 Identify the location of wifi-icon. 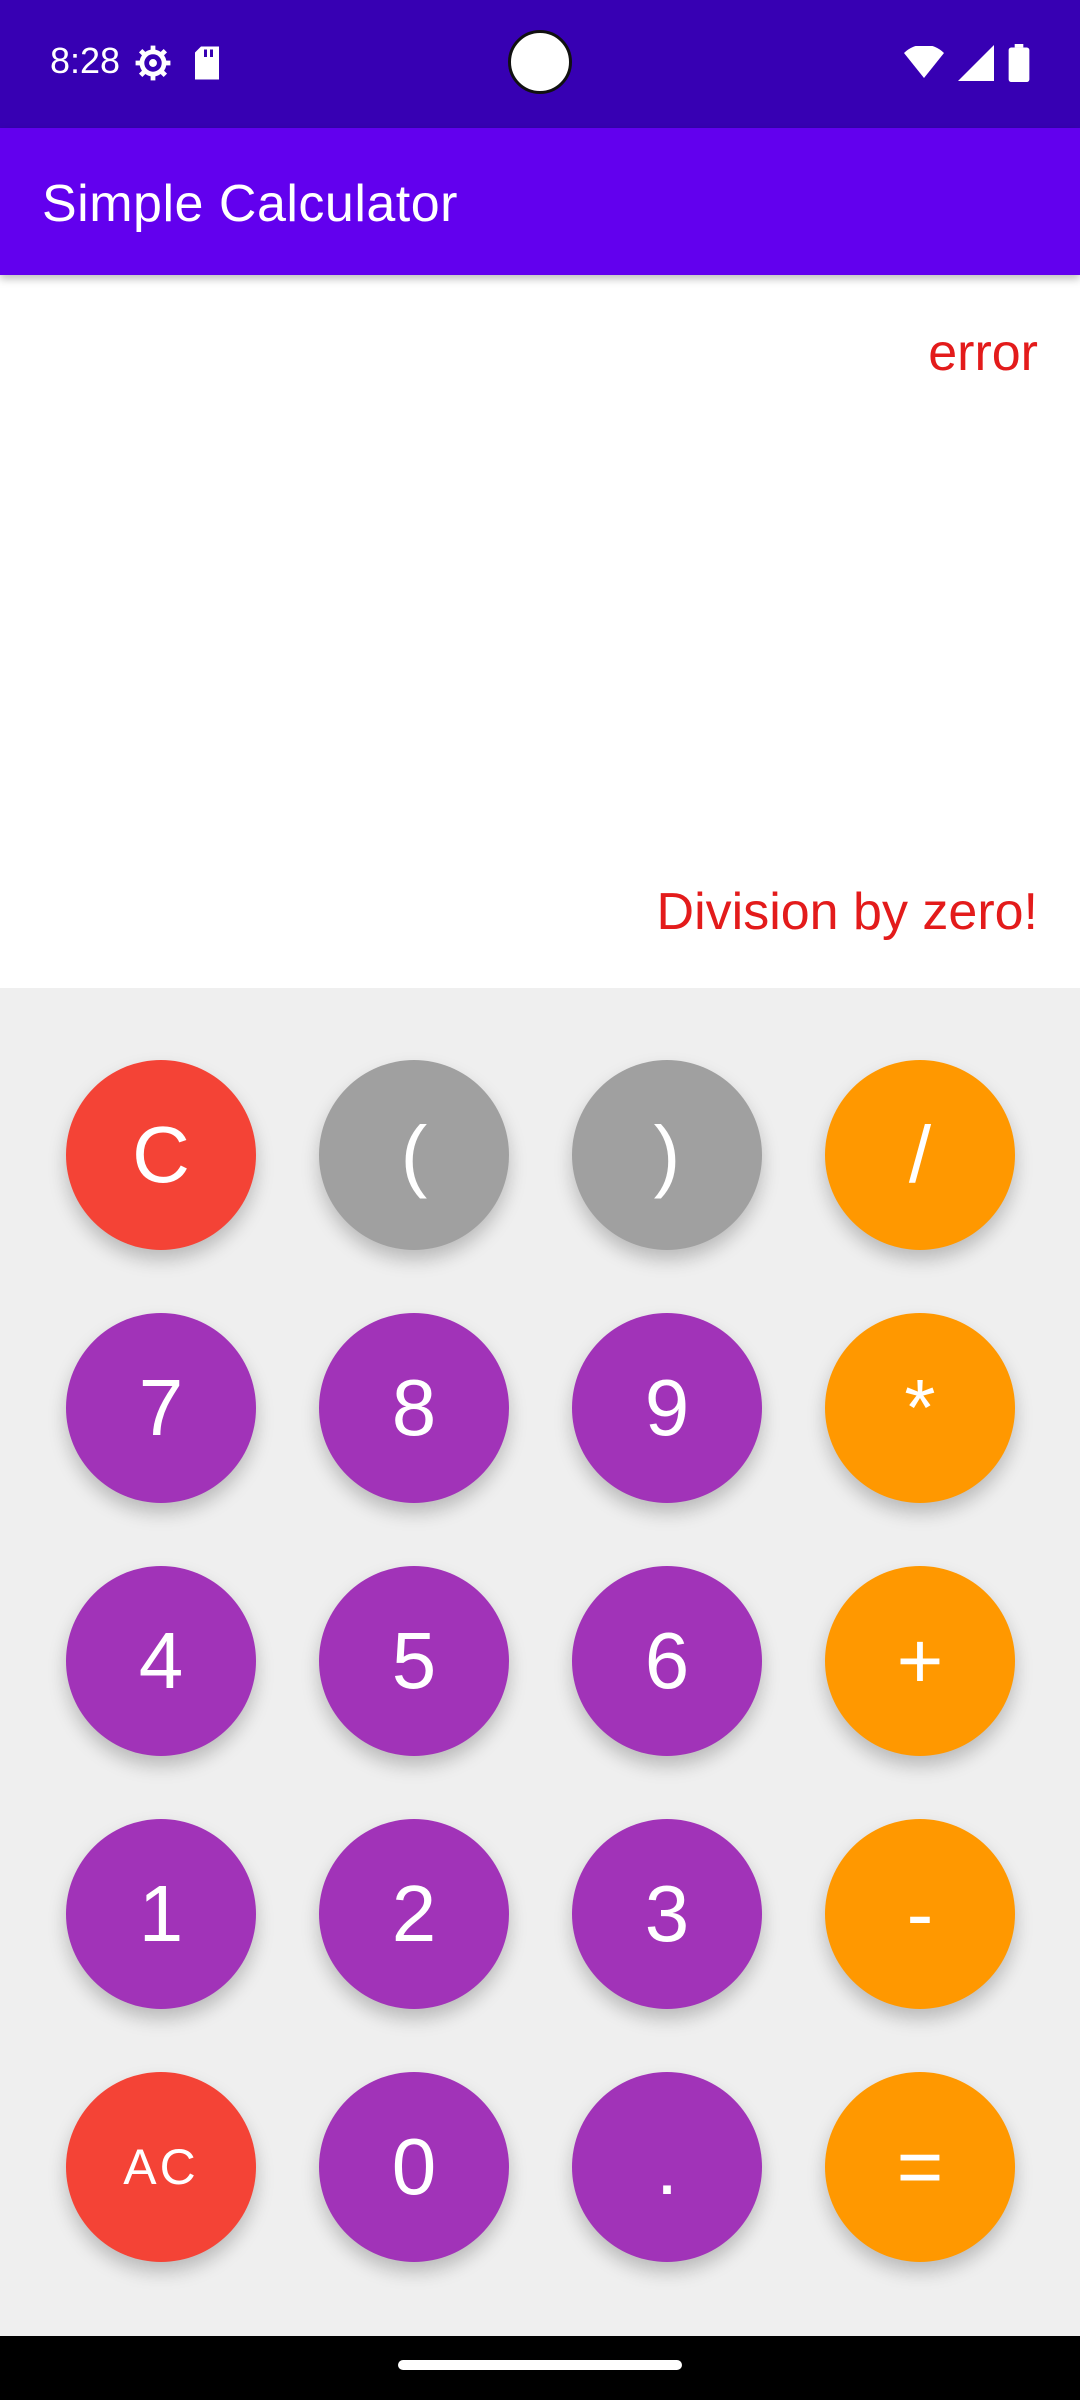
(924, 64).